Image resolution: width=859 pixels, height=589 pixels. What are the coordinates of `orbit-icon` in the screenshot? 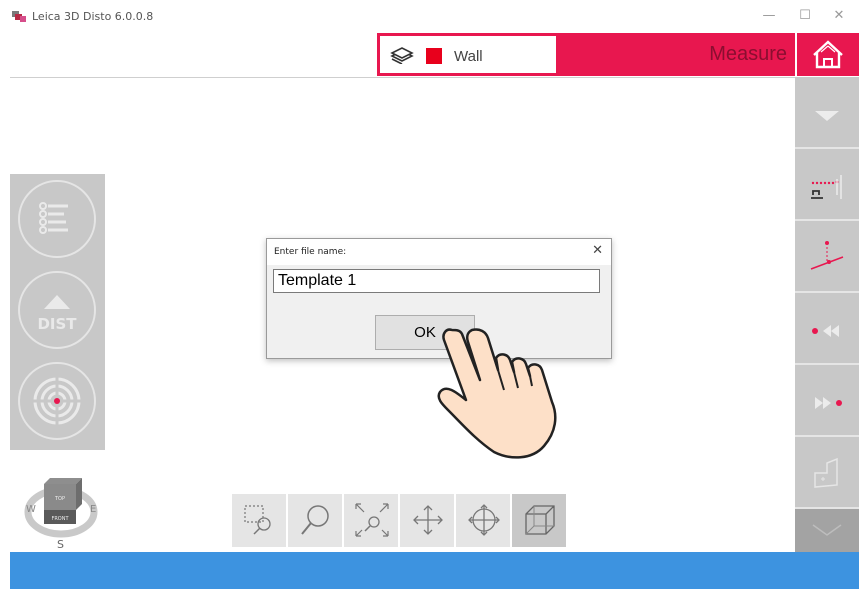 It's located at (484, 520).